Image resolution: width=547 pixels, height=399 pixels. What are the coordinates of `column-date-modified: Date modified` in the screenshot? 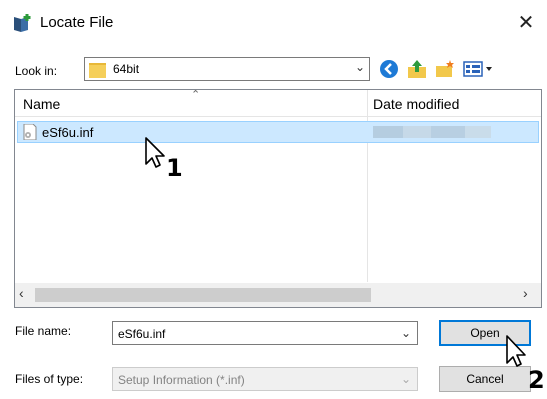 It's located at (416, 104).